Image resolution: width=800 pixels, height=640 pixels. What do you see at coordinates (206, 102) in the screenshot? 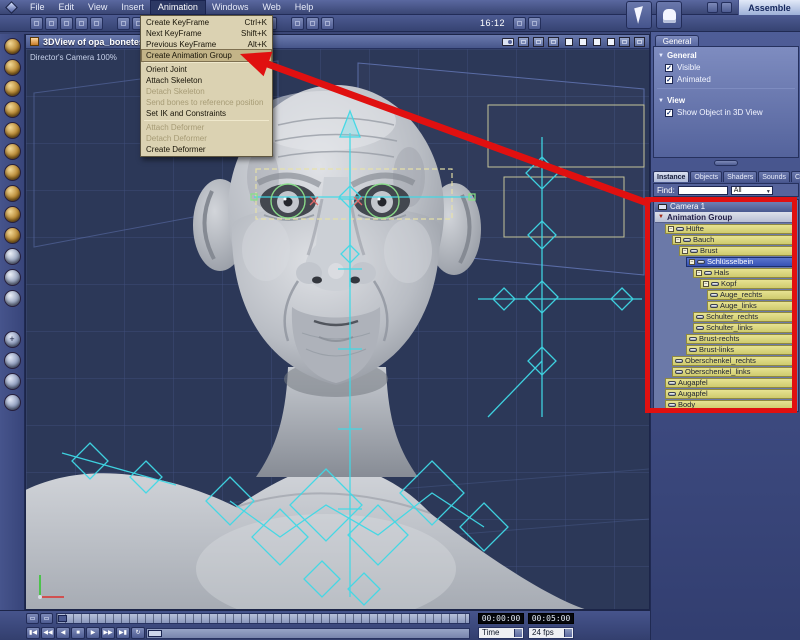
I see `menuitem-send-bones: Send bones to reference position` at bounding box center [206, 102].